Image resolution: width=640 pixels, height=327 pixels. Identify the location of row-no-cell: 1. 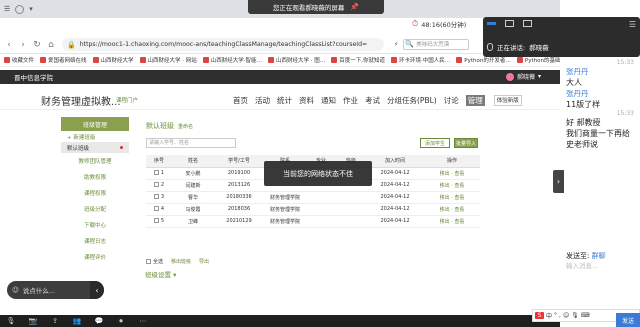
(159, 173).